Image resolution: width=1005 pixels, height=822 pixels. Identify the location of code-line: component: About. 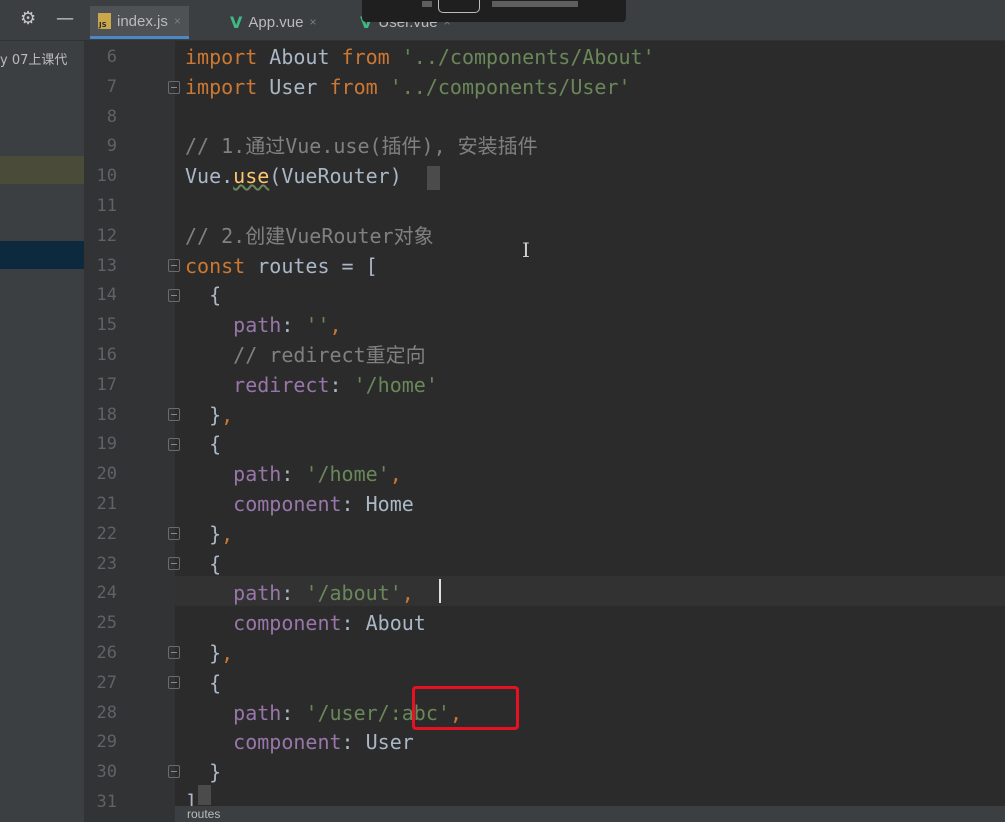
(305, 623).